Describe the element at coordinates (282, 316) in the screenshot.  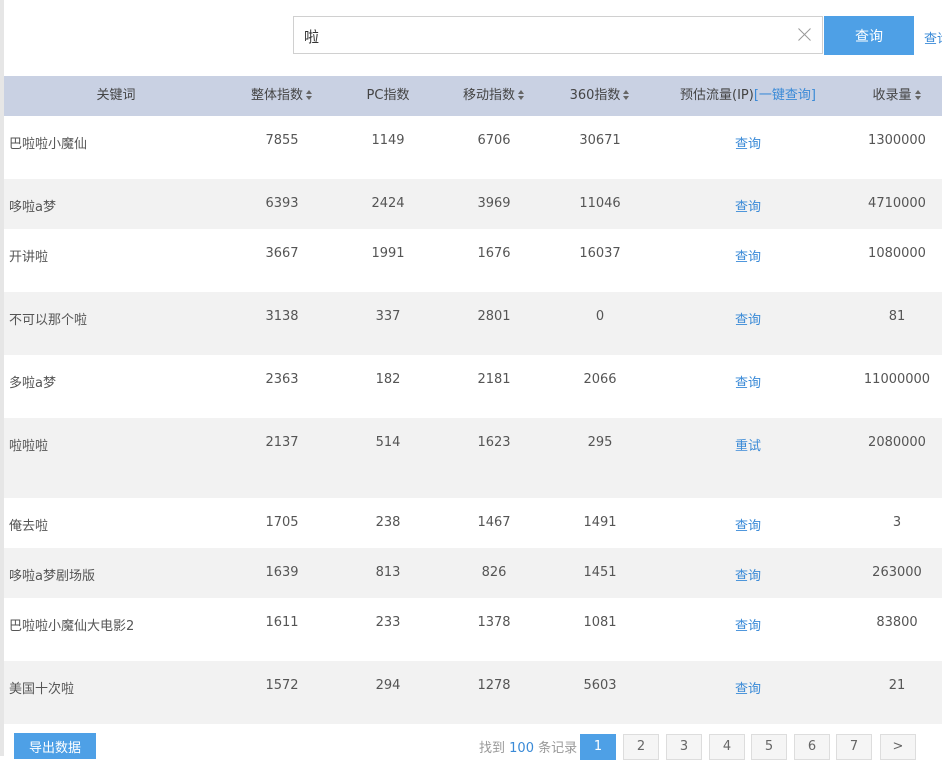
I see `cell-overall: 3138` at that location.